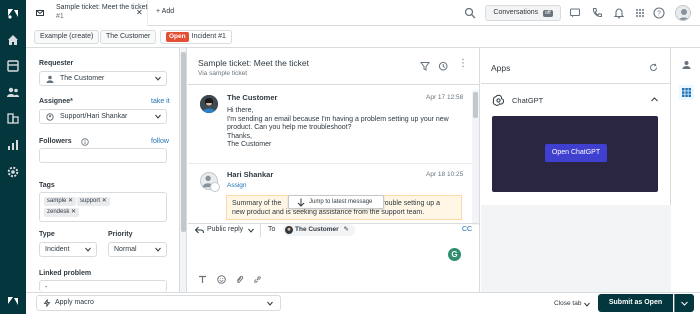 The image size is (700, 314). I want to click on home-icon, so click(13, 40).